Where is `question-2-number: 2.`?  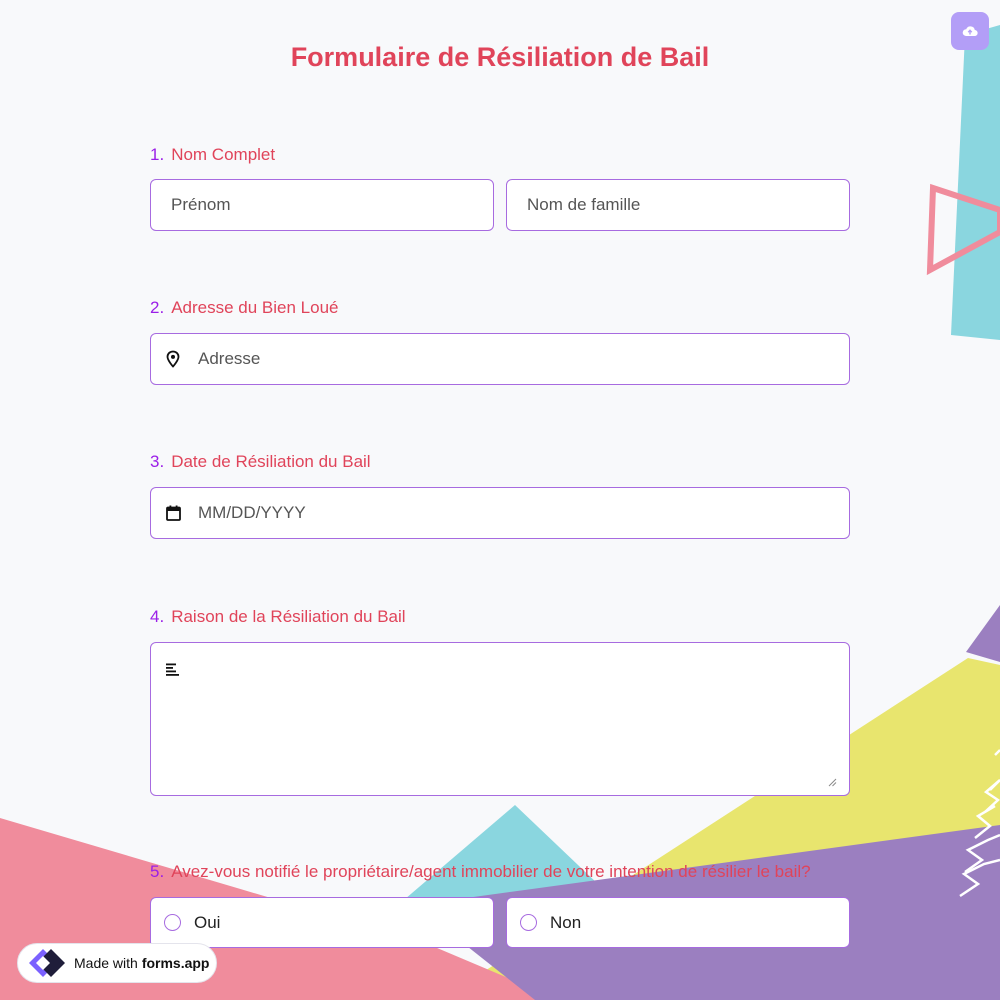 question-2-number: 2. is located at coordinates (157, 307).